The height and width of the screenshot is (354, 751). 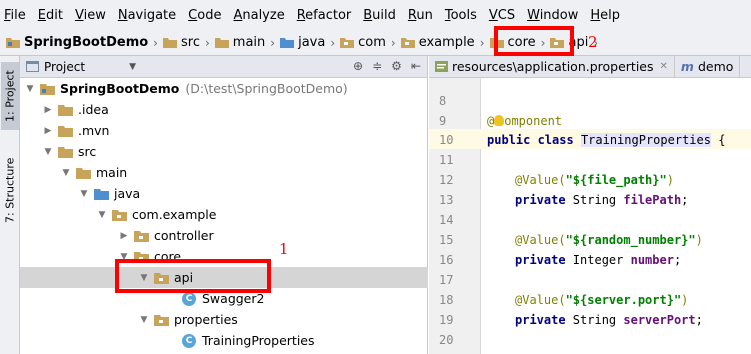 I want to click on tree-item-com-example: ▼ com.example, so click(x=224, y=214).